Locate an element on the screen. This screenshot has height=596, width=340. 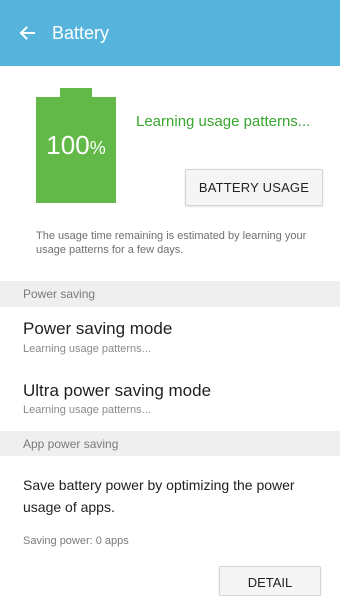
battery-level-graphic: 100% is located at coordinates (76, 145).